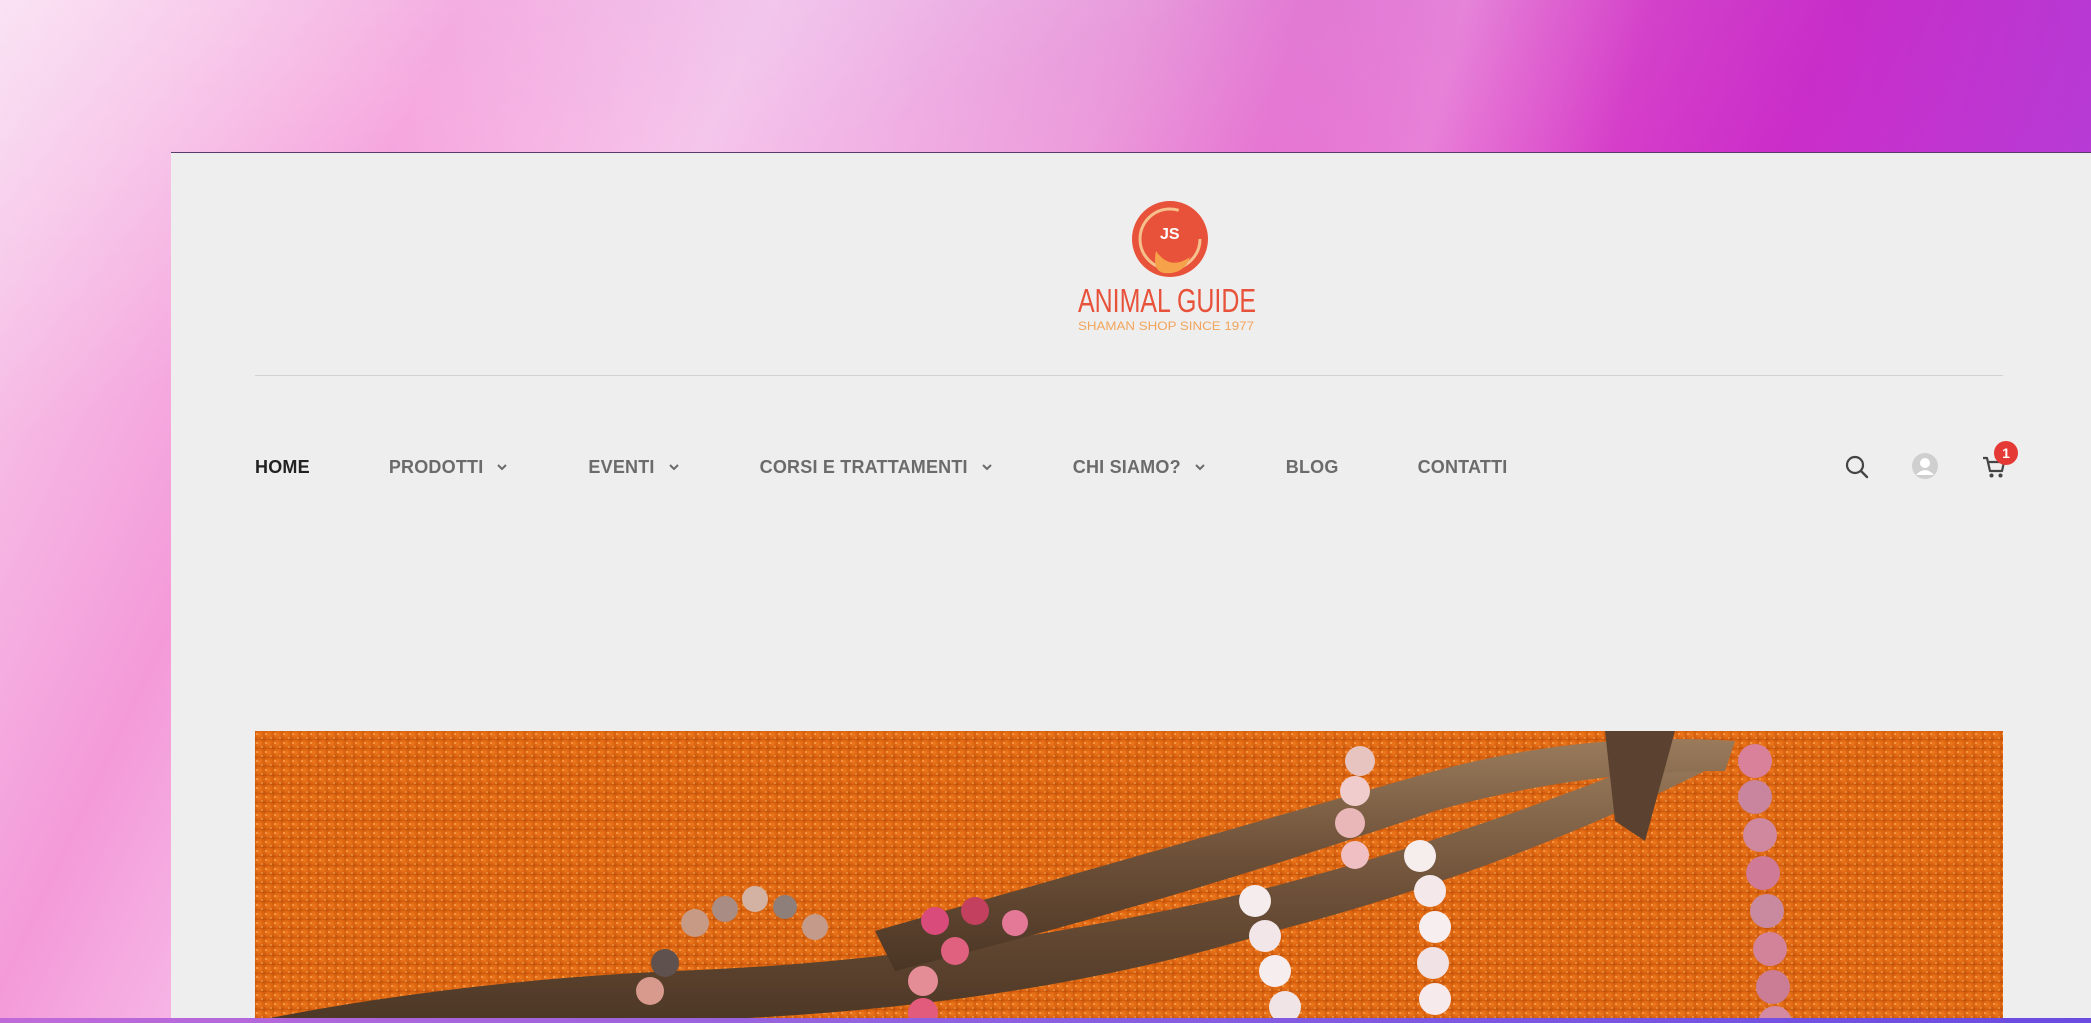 The width and height of the screenshot is (2091, 1023). What do you see at coordinates (1167, 300) in the screenshot?
I see `logo-text: ANIMAL GUIDE` at bounding box center [1167, 300].